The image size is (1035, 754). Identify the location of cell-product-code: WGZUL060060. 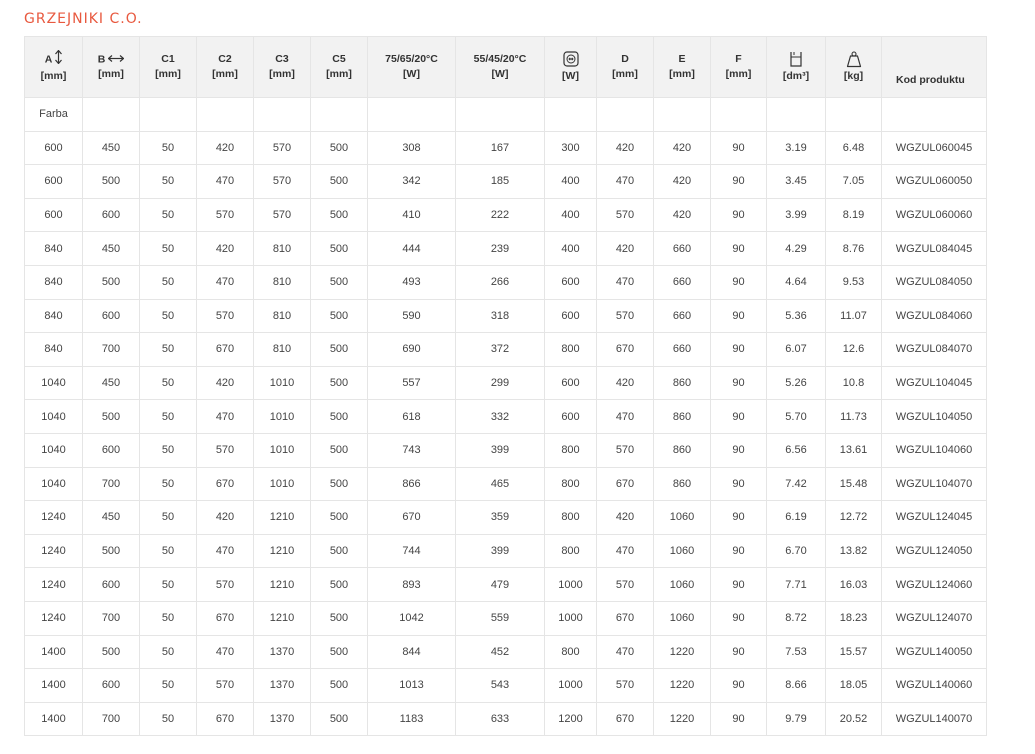
(934, 215).